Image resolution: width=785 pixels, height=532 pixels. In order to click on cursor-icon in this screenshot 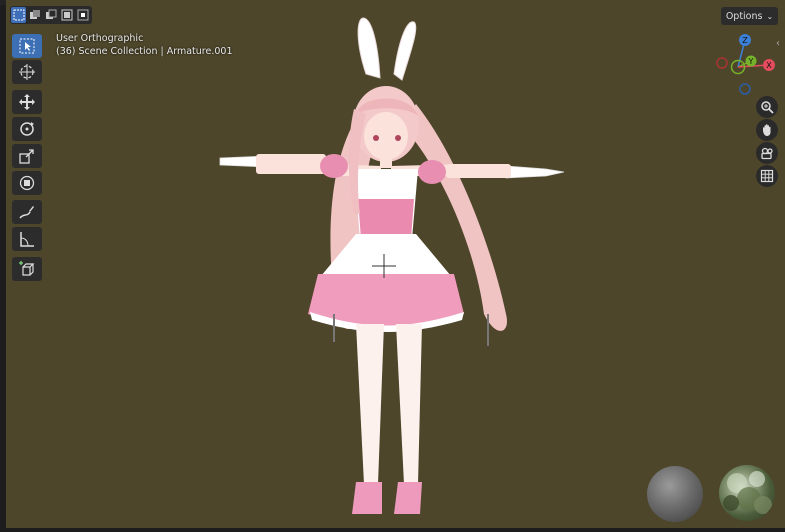, I will do `click(27, 72)`.